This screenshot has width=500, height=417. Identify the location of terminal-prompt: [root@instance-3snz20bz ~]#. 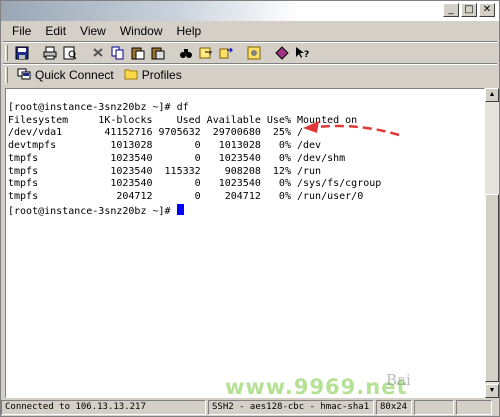
(92, 211).